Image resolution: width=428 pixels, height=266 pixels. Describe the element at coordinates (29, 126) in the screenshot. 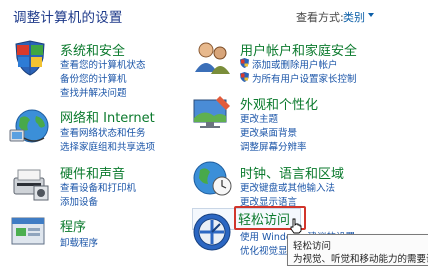

I see `network-icon` at that location.